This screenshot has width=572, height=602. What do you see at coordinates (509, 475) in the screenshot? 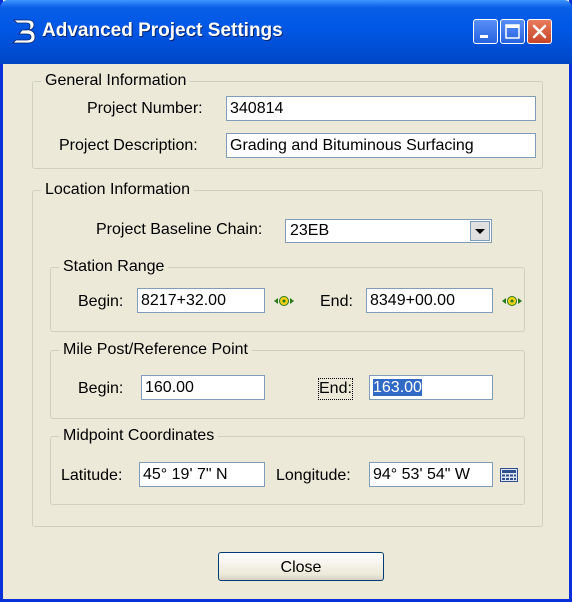
I see `calculator-icon` at bounding box center [509, 475].